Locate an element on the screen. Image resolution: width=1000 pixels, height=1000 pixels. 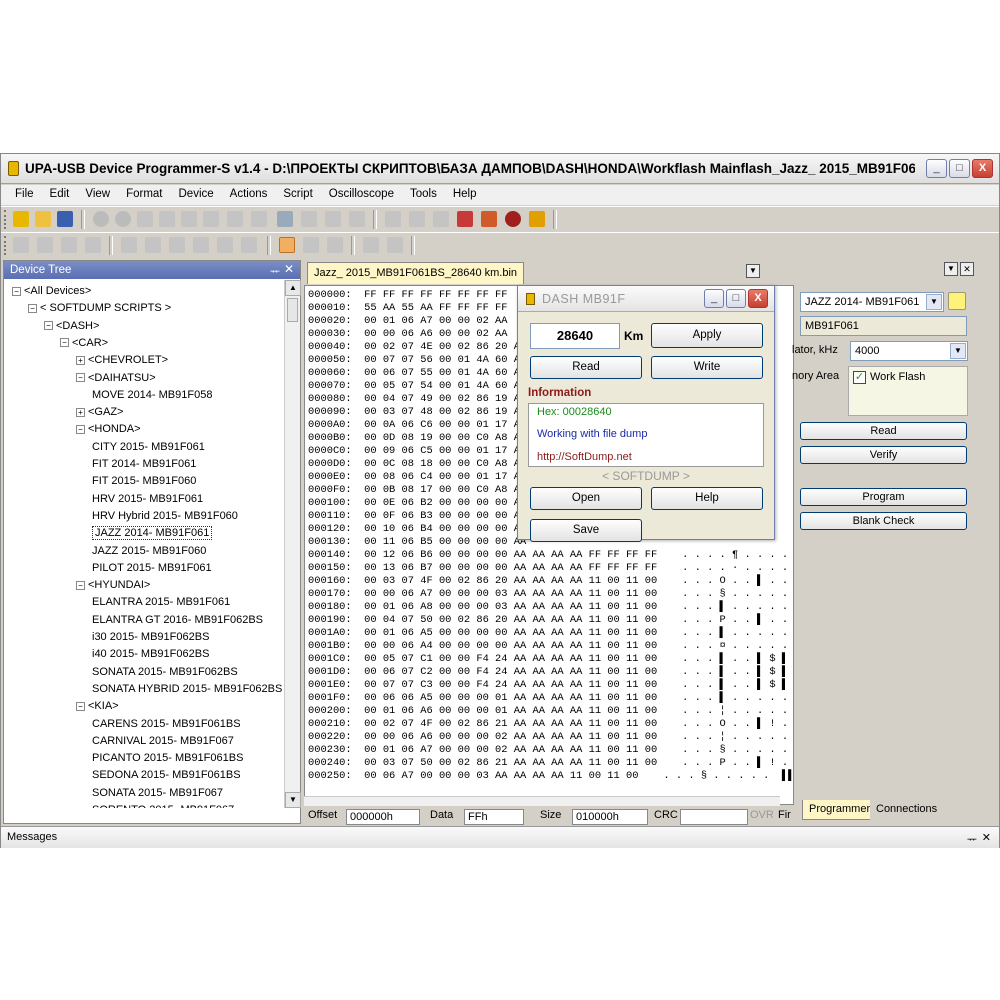
device-icon is located at coordinates (21, 219).